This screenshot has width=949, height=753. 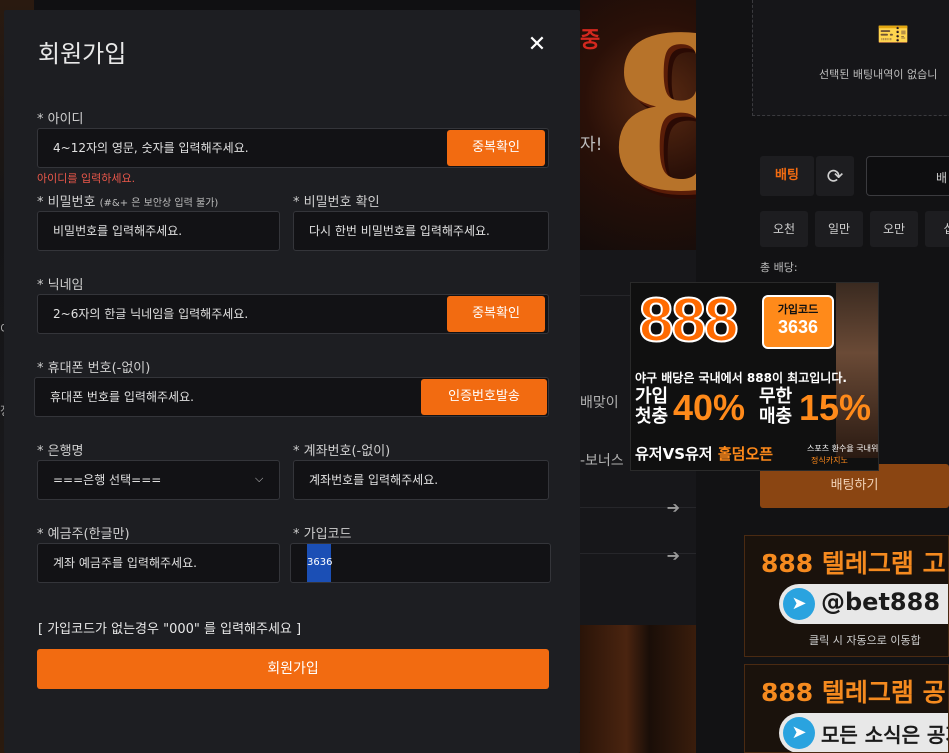 I want to click on send-verification-button: 인증번호발송, so click(x=484, y=397).